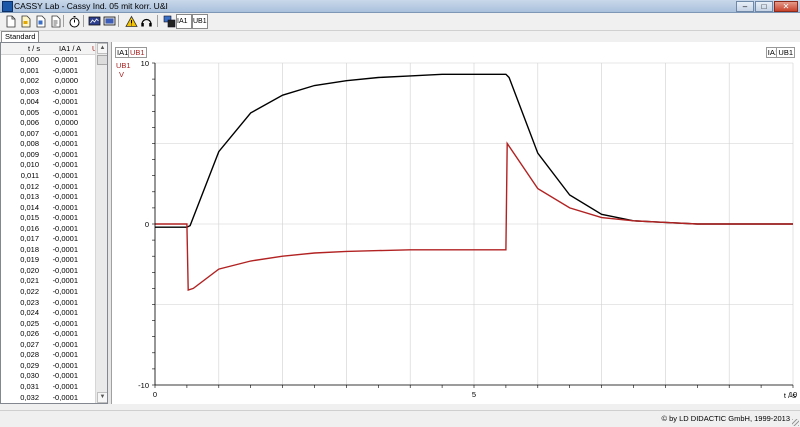  I want to click on cell-t: 0,024, so click(29, 313).